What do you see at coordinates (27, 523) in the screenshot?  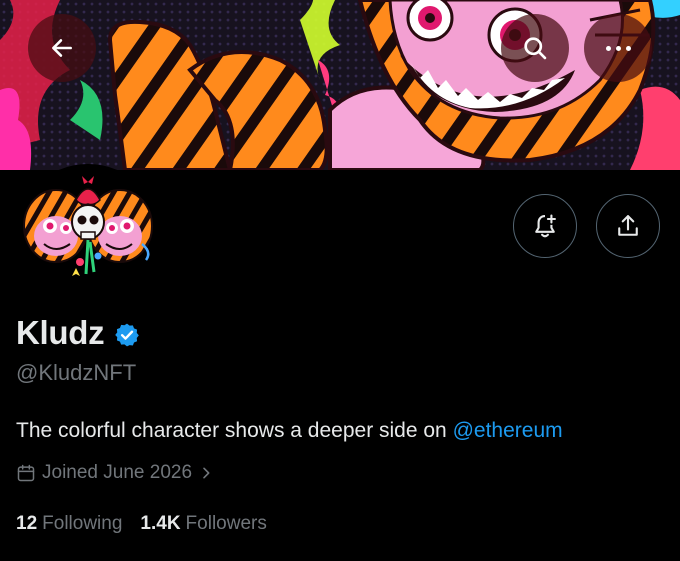 I see `following-count: 12` at bounding box center [27, 523].